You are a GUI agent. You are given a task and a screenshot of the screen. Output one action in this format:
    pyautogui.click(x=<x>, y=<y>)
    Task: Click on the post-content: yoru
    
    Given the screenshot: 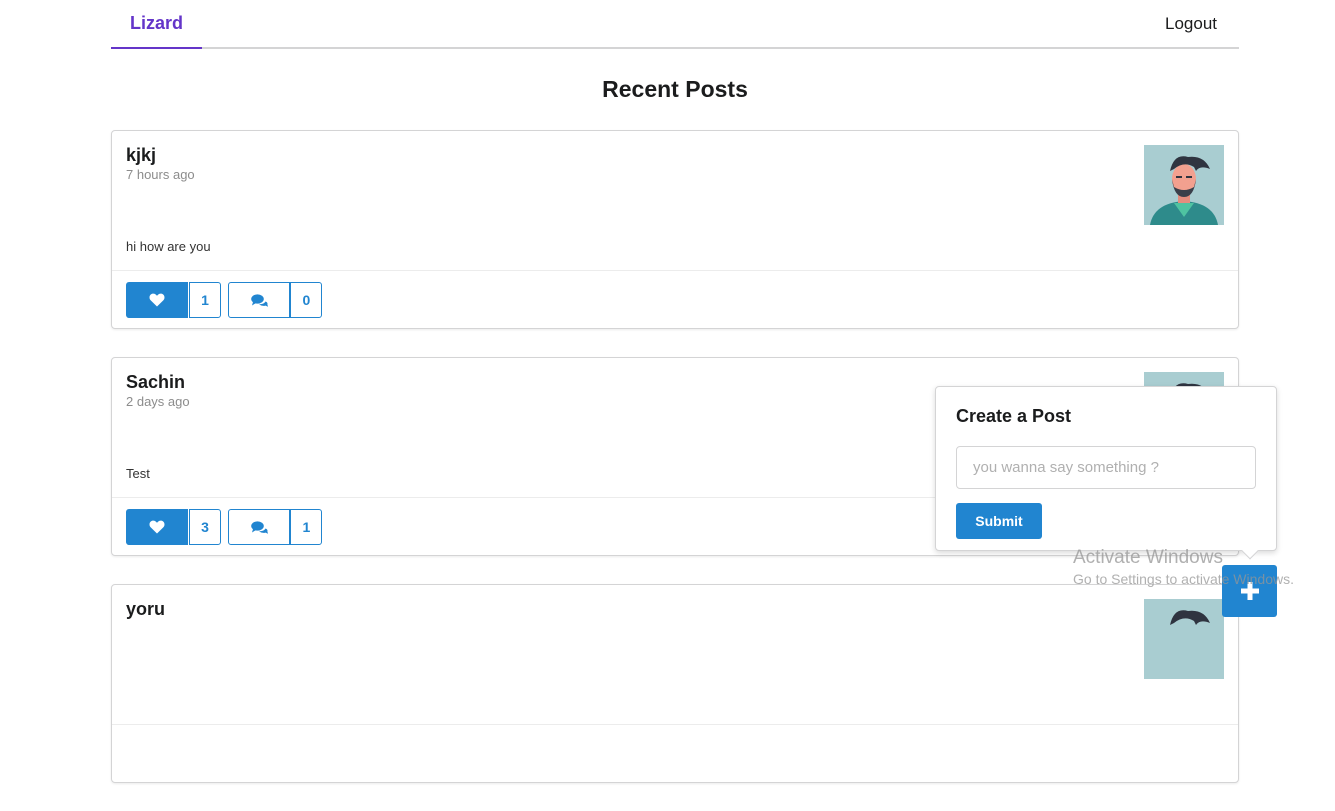 What is the action you would take?
    pyautogui.click(x=675, y=655)
    